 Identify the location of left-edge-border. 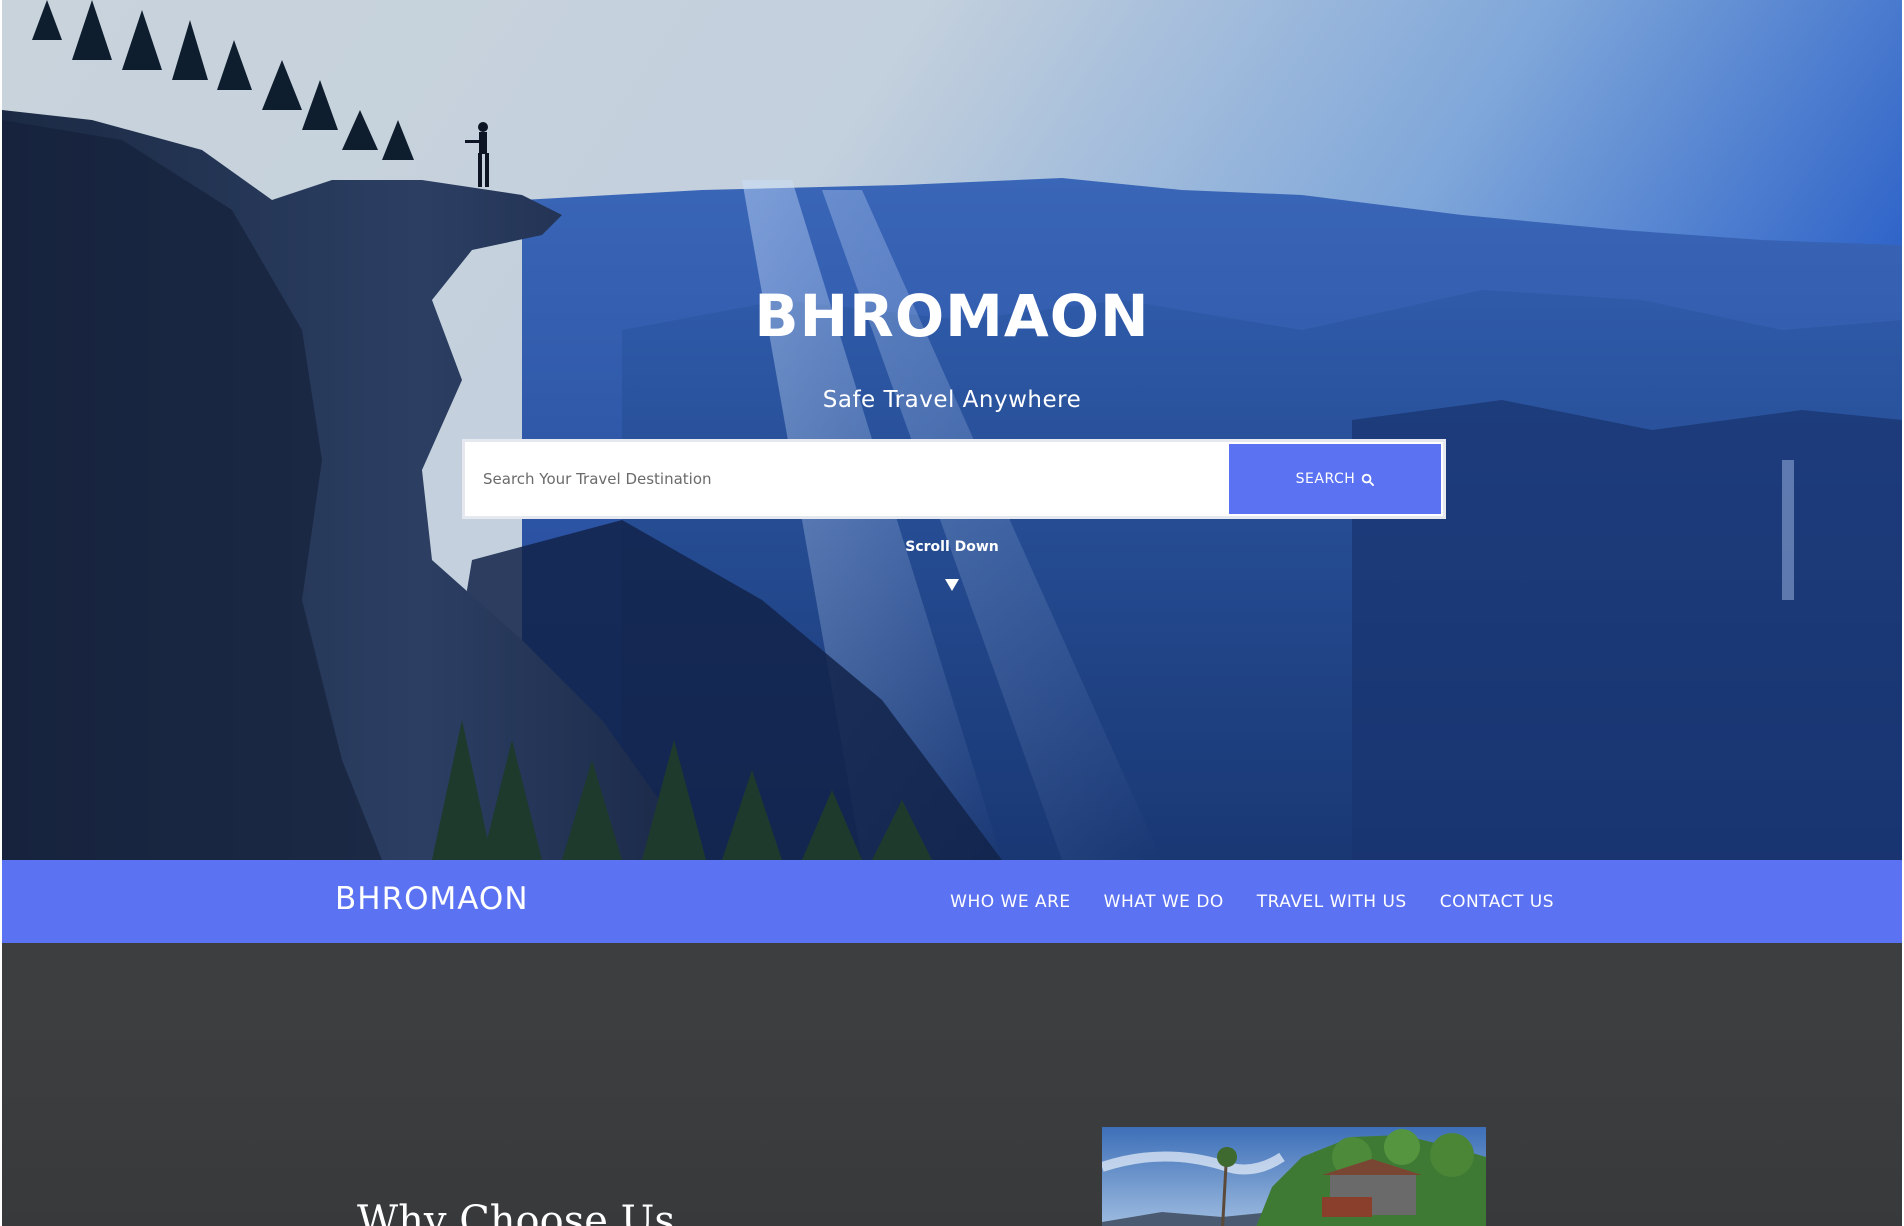
(1, 613).